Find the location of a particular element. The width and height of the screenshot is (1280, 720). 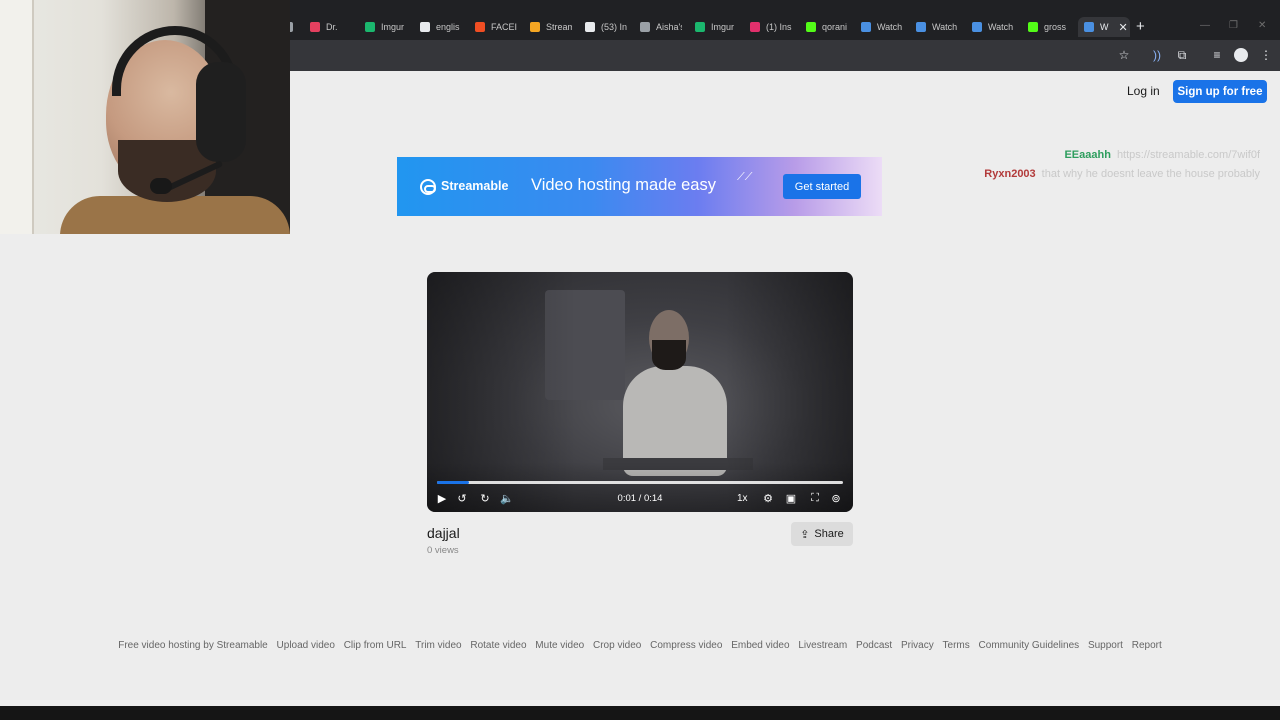

footer-link: Livestream is located at coordinates (822, 645).